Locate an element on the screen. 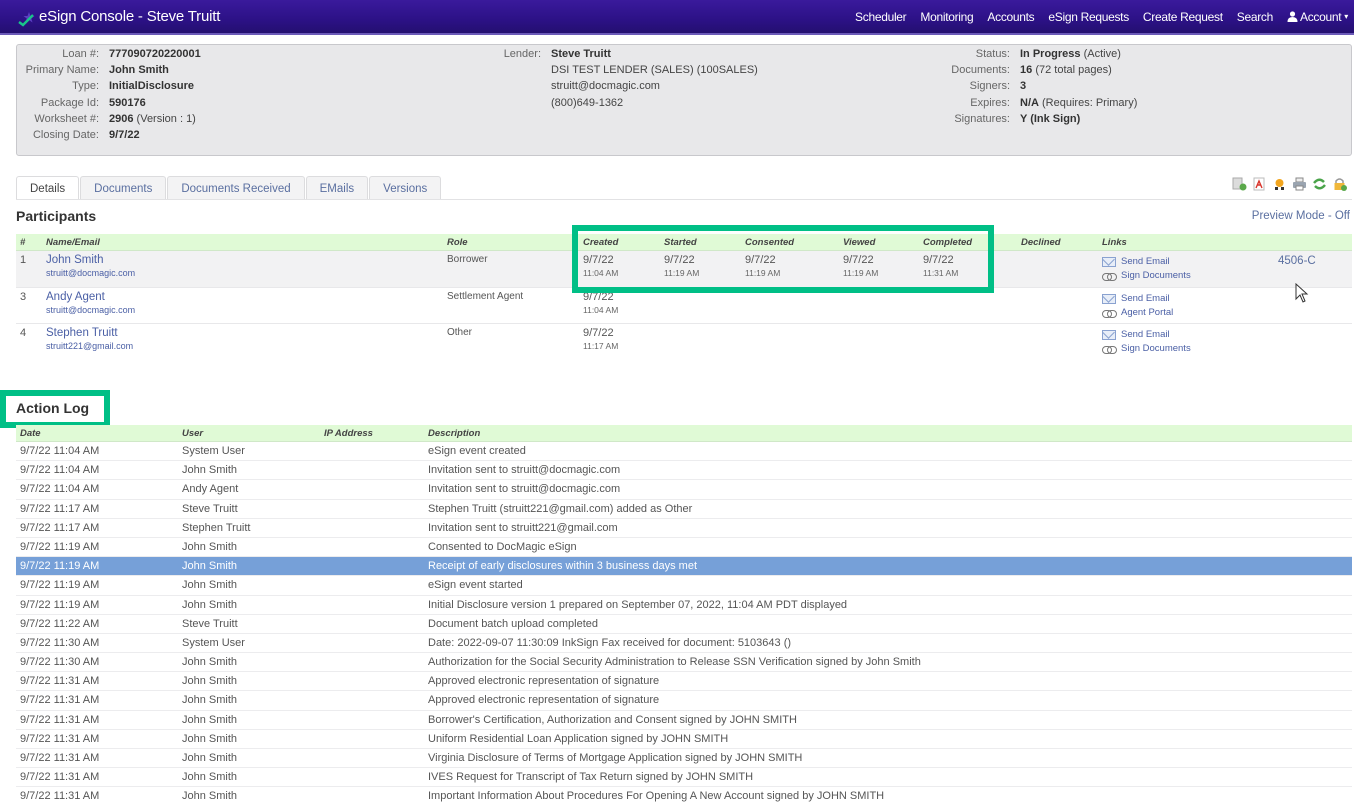  lock-icon is located at coordinates (1339, 184).